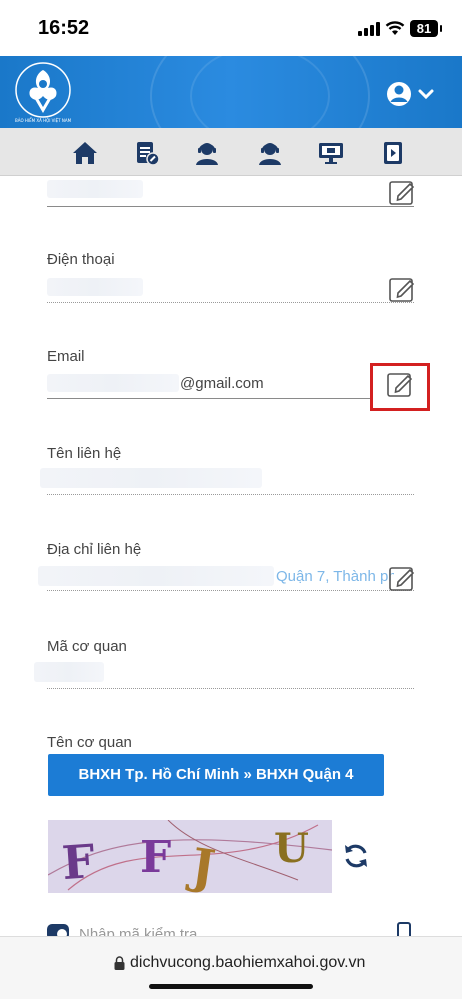 The height and width of the screenshot is (999, 462). Describe the element at coordinates (335, 576) in the screenshot. I see `contact-address-value: Quận 7, Thành ph` at that location.